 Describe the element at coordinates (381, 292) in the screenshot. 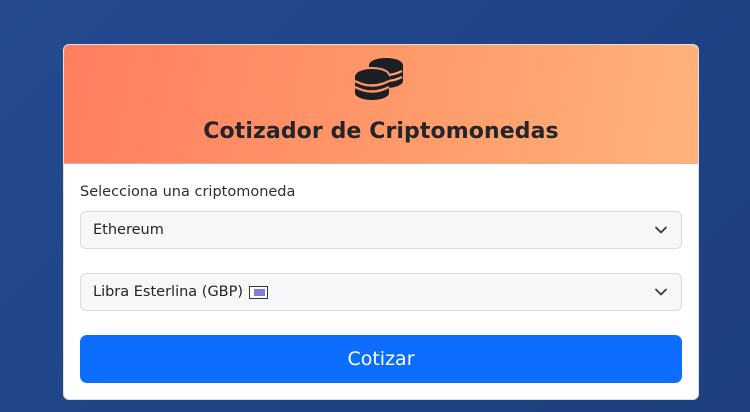

I see `currency-select: Libra Esterlina (GBP)` at that location.